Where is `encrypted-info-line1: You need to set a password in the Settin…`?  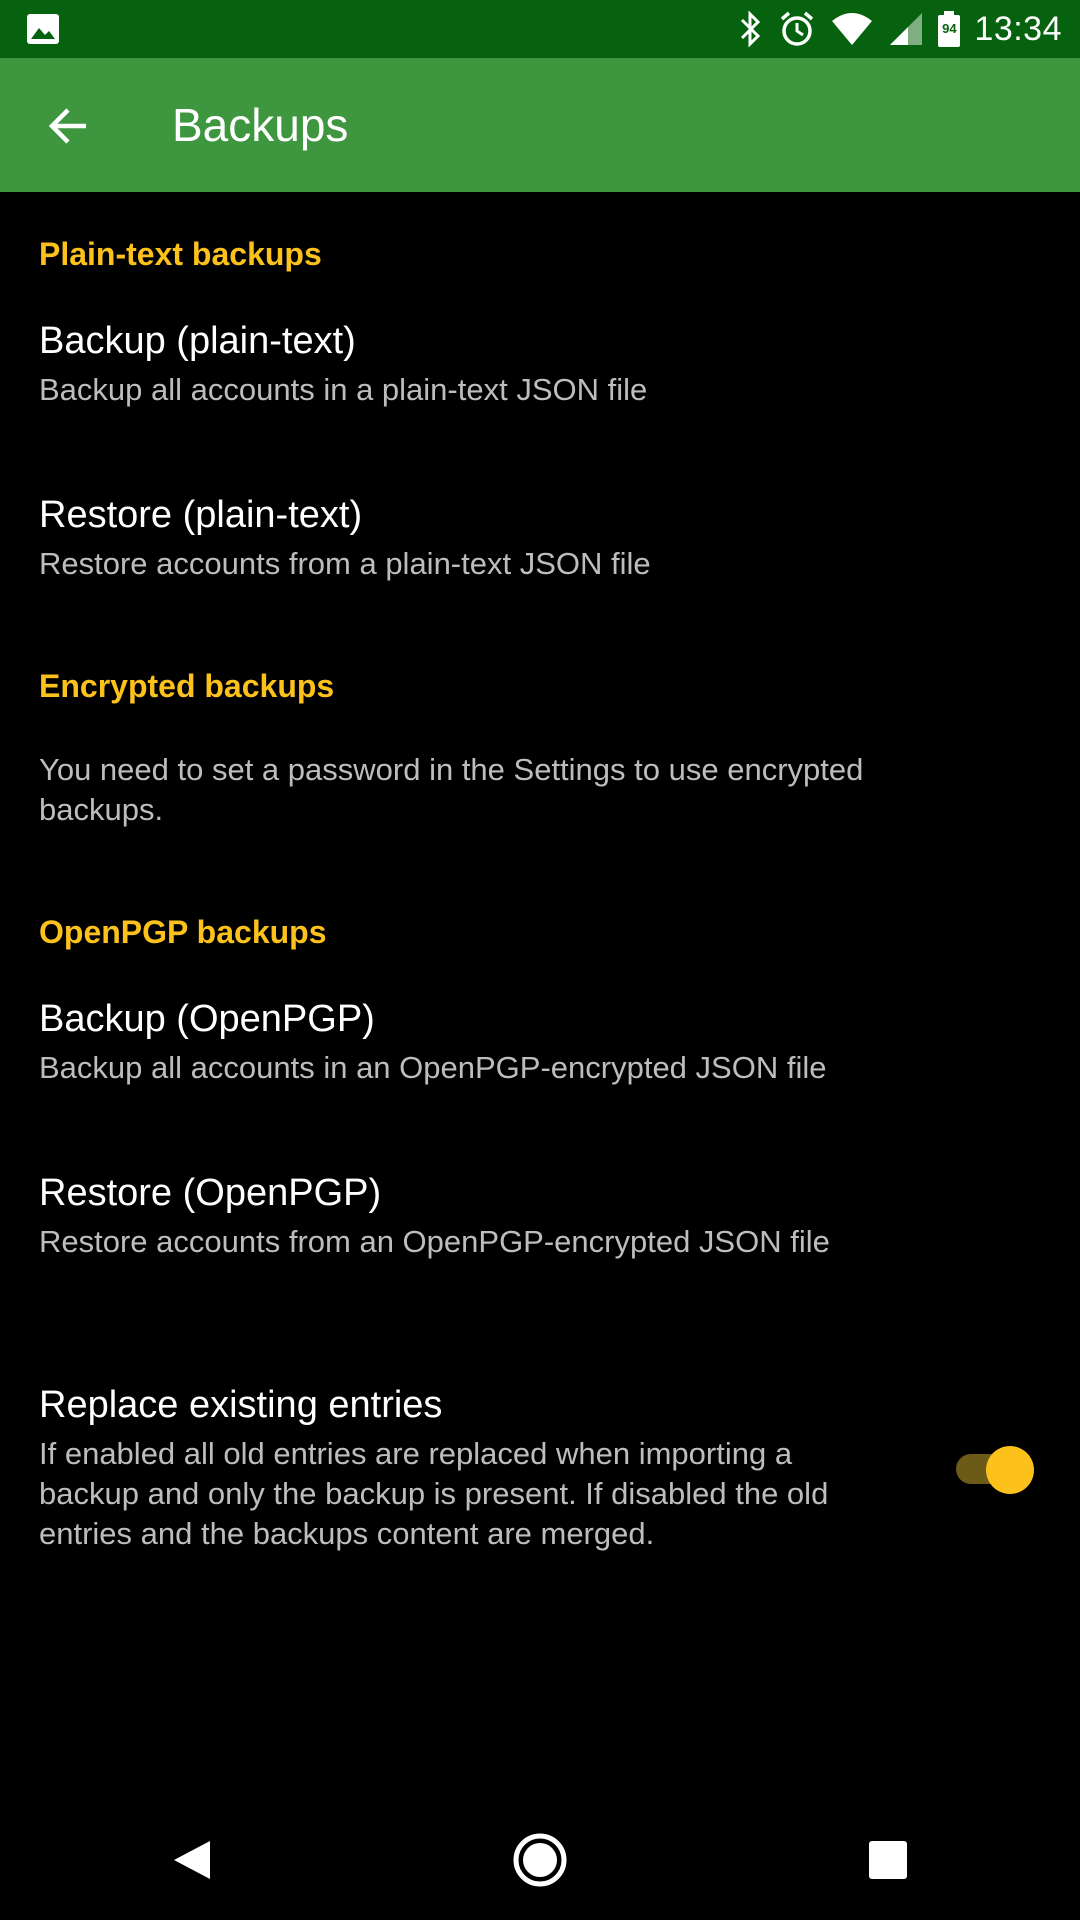
encrypted-info-line1: You need to set a password in the Settin… is located at coordinates (451, 769).